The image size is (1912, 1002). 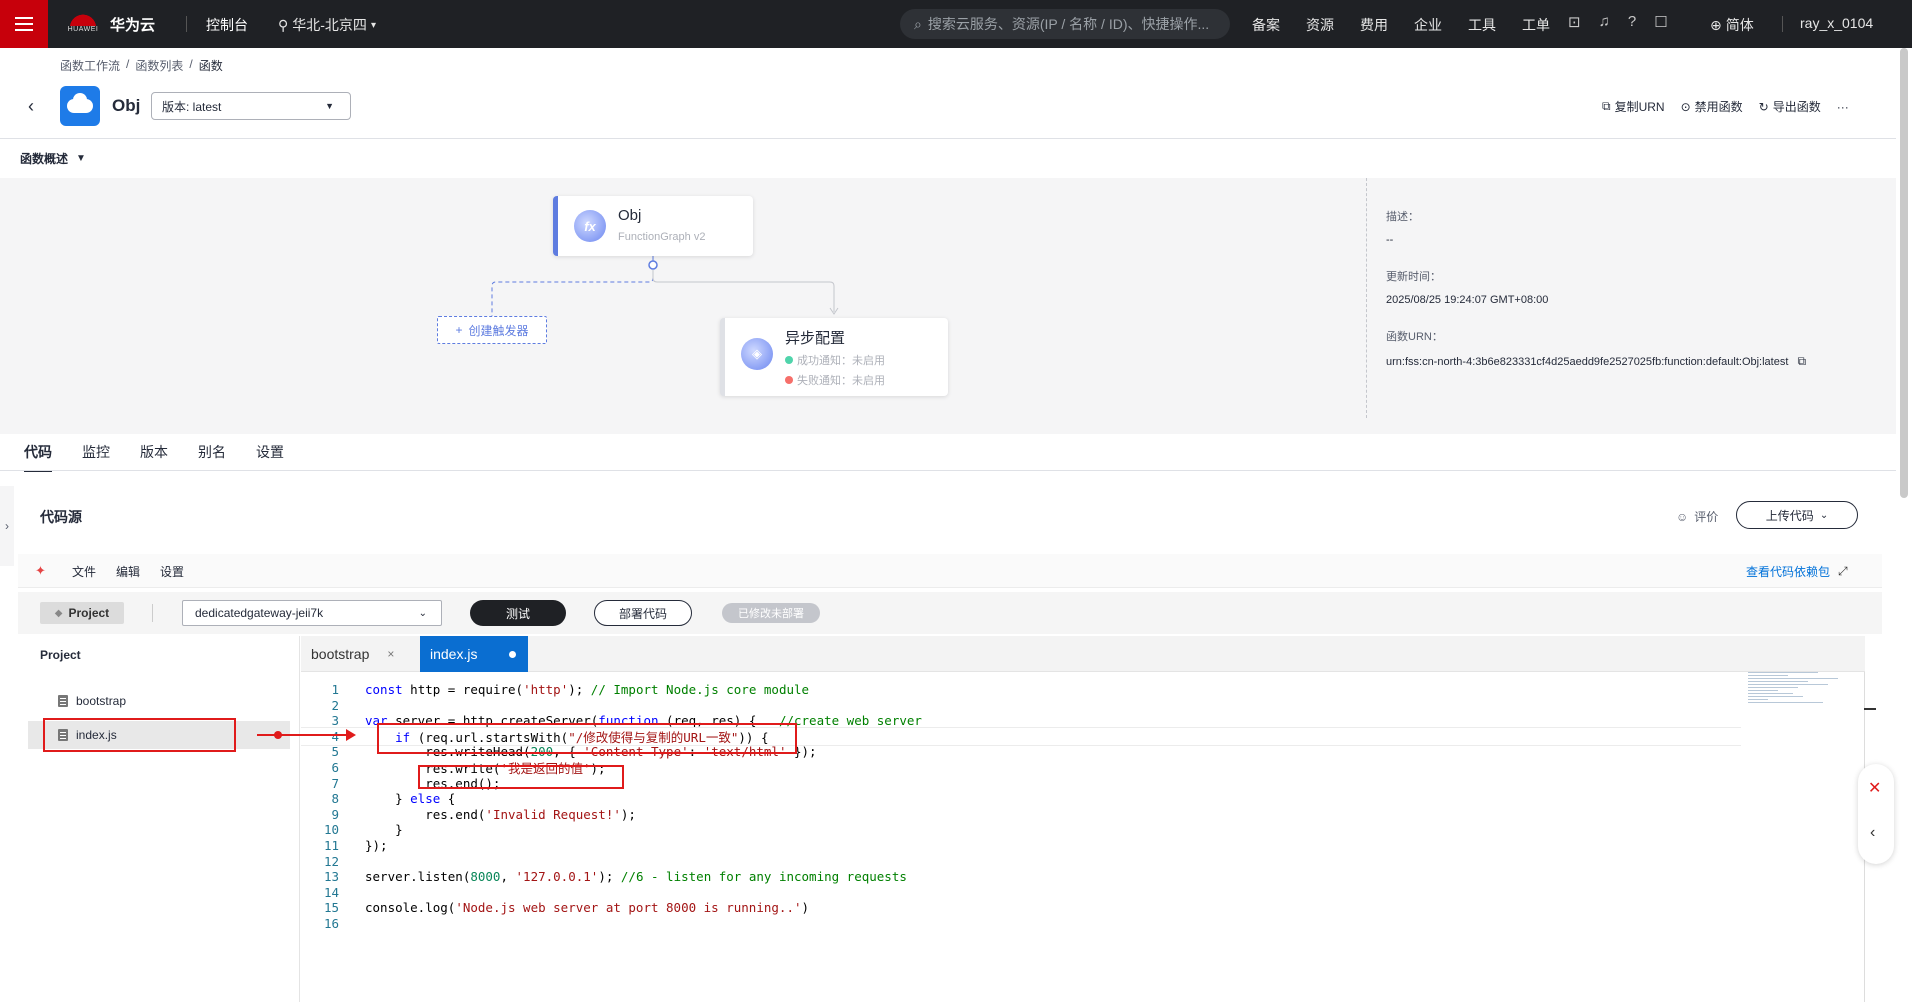 I want to click on fail-notification-status: 失败通知：未启用, so click(x=835, y=380).